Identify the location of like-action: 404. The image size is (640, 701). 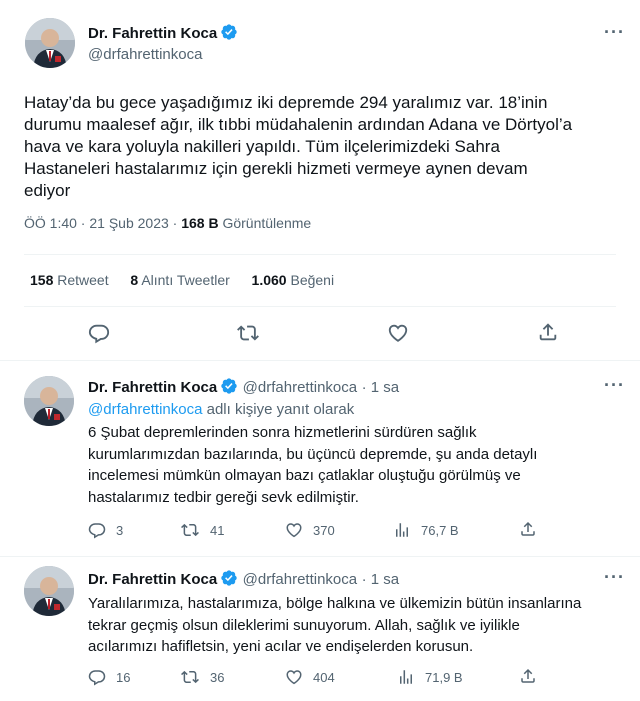
(310, 677).